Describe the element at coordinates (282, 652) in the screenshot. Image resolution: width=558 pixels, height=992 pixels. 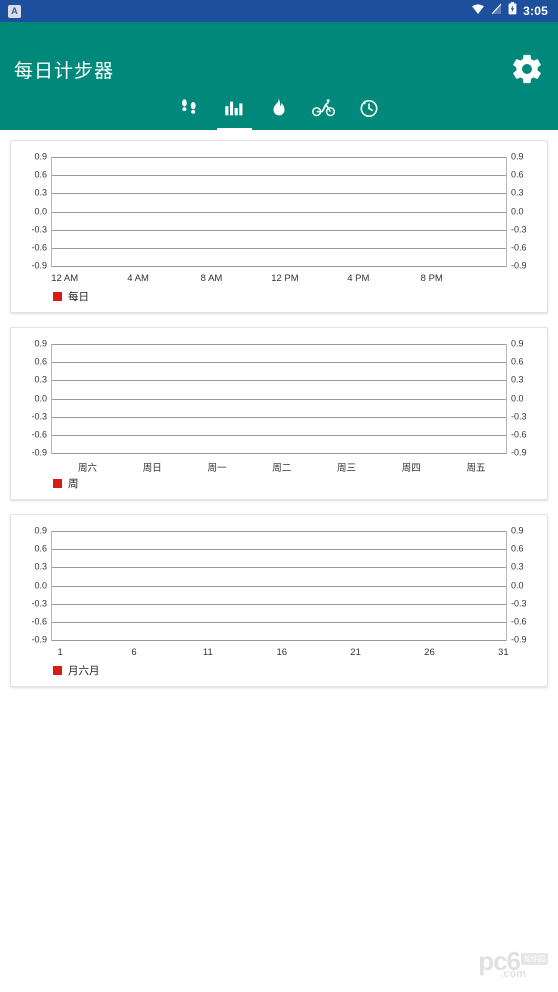
I see `x-tick-label: 16` at that location.